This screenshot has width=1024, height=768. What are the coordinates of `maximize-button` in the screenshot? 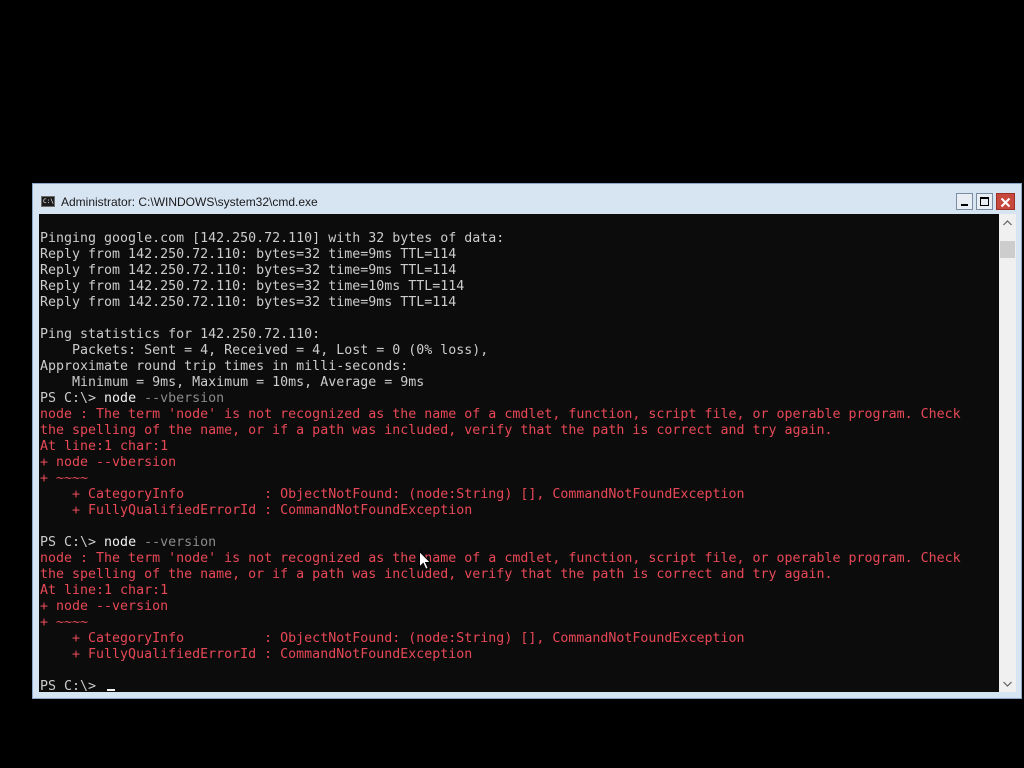 It's located at (984, 201).